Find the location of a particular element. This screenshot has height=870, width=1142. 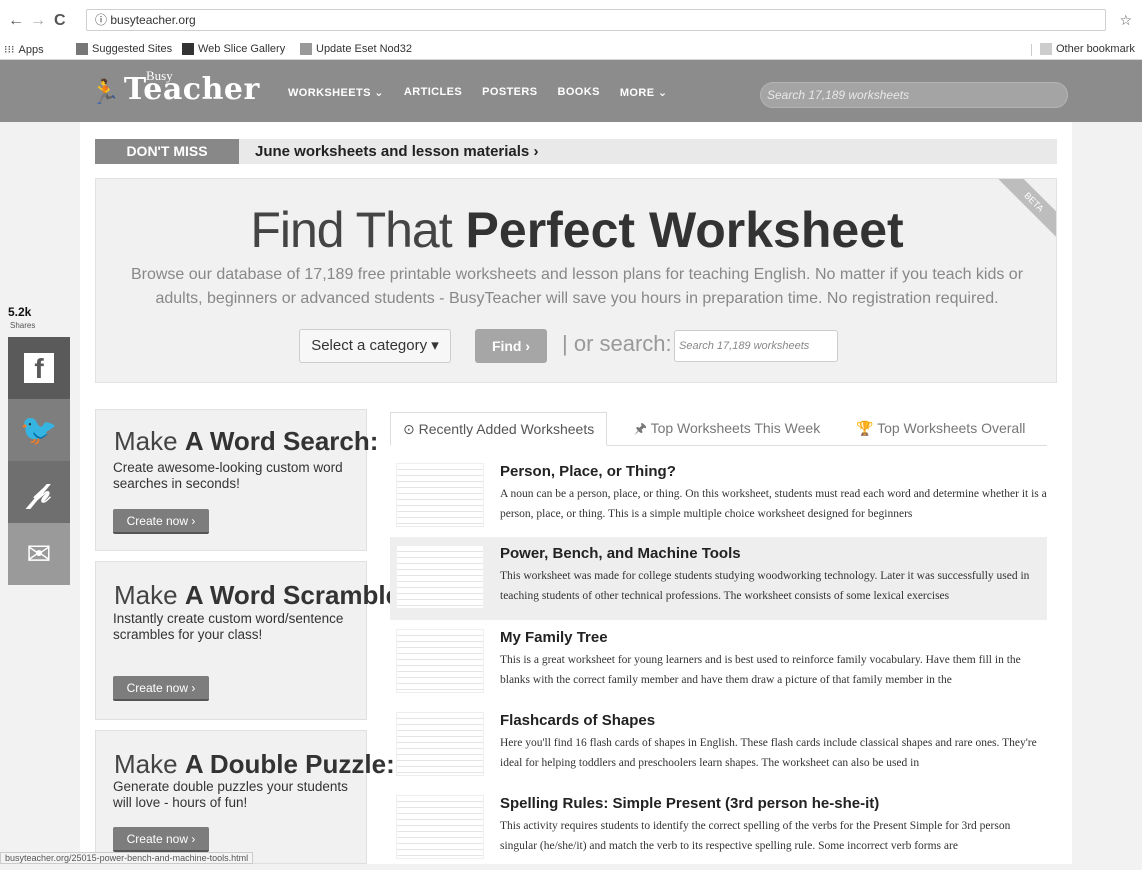

or-search-label: | or search: is located at coordinates (617, 343).